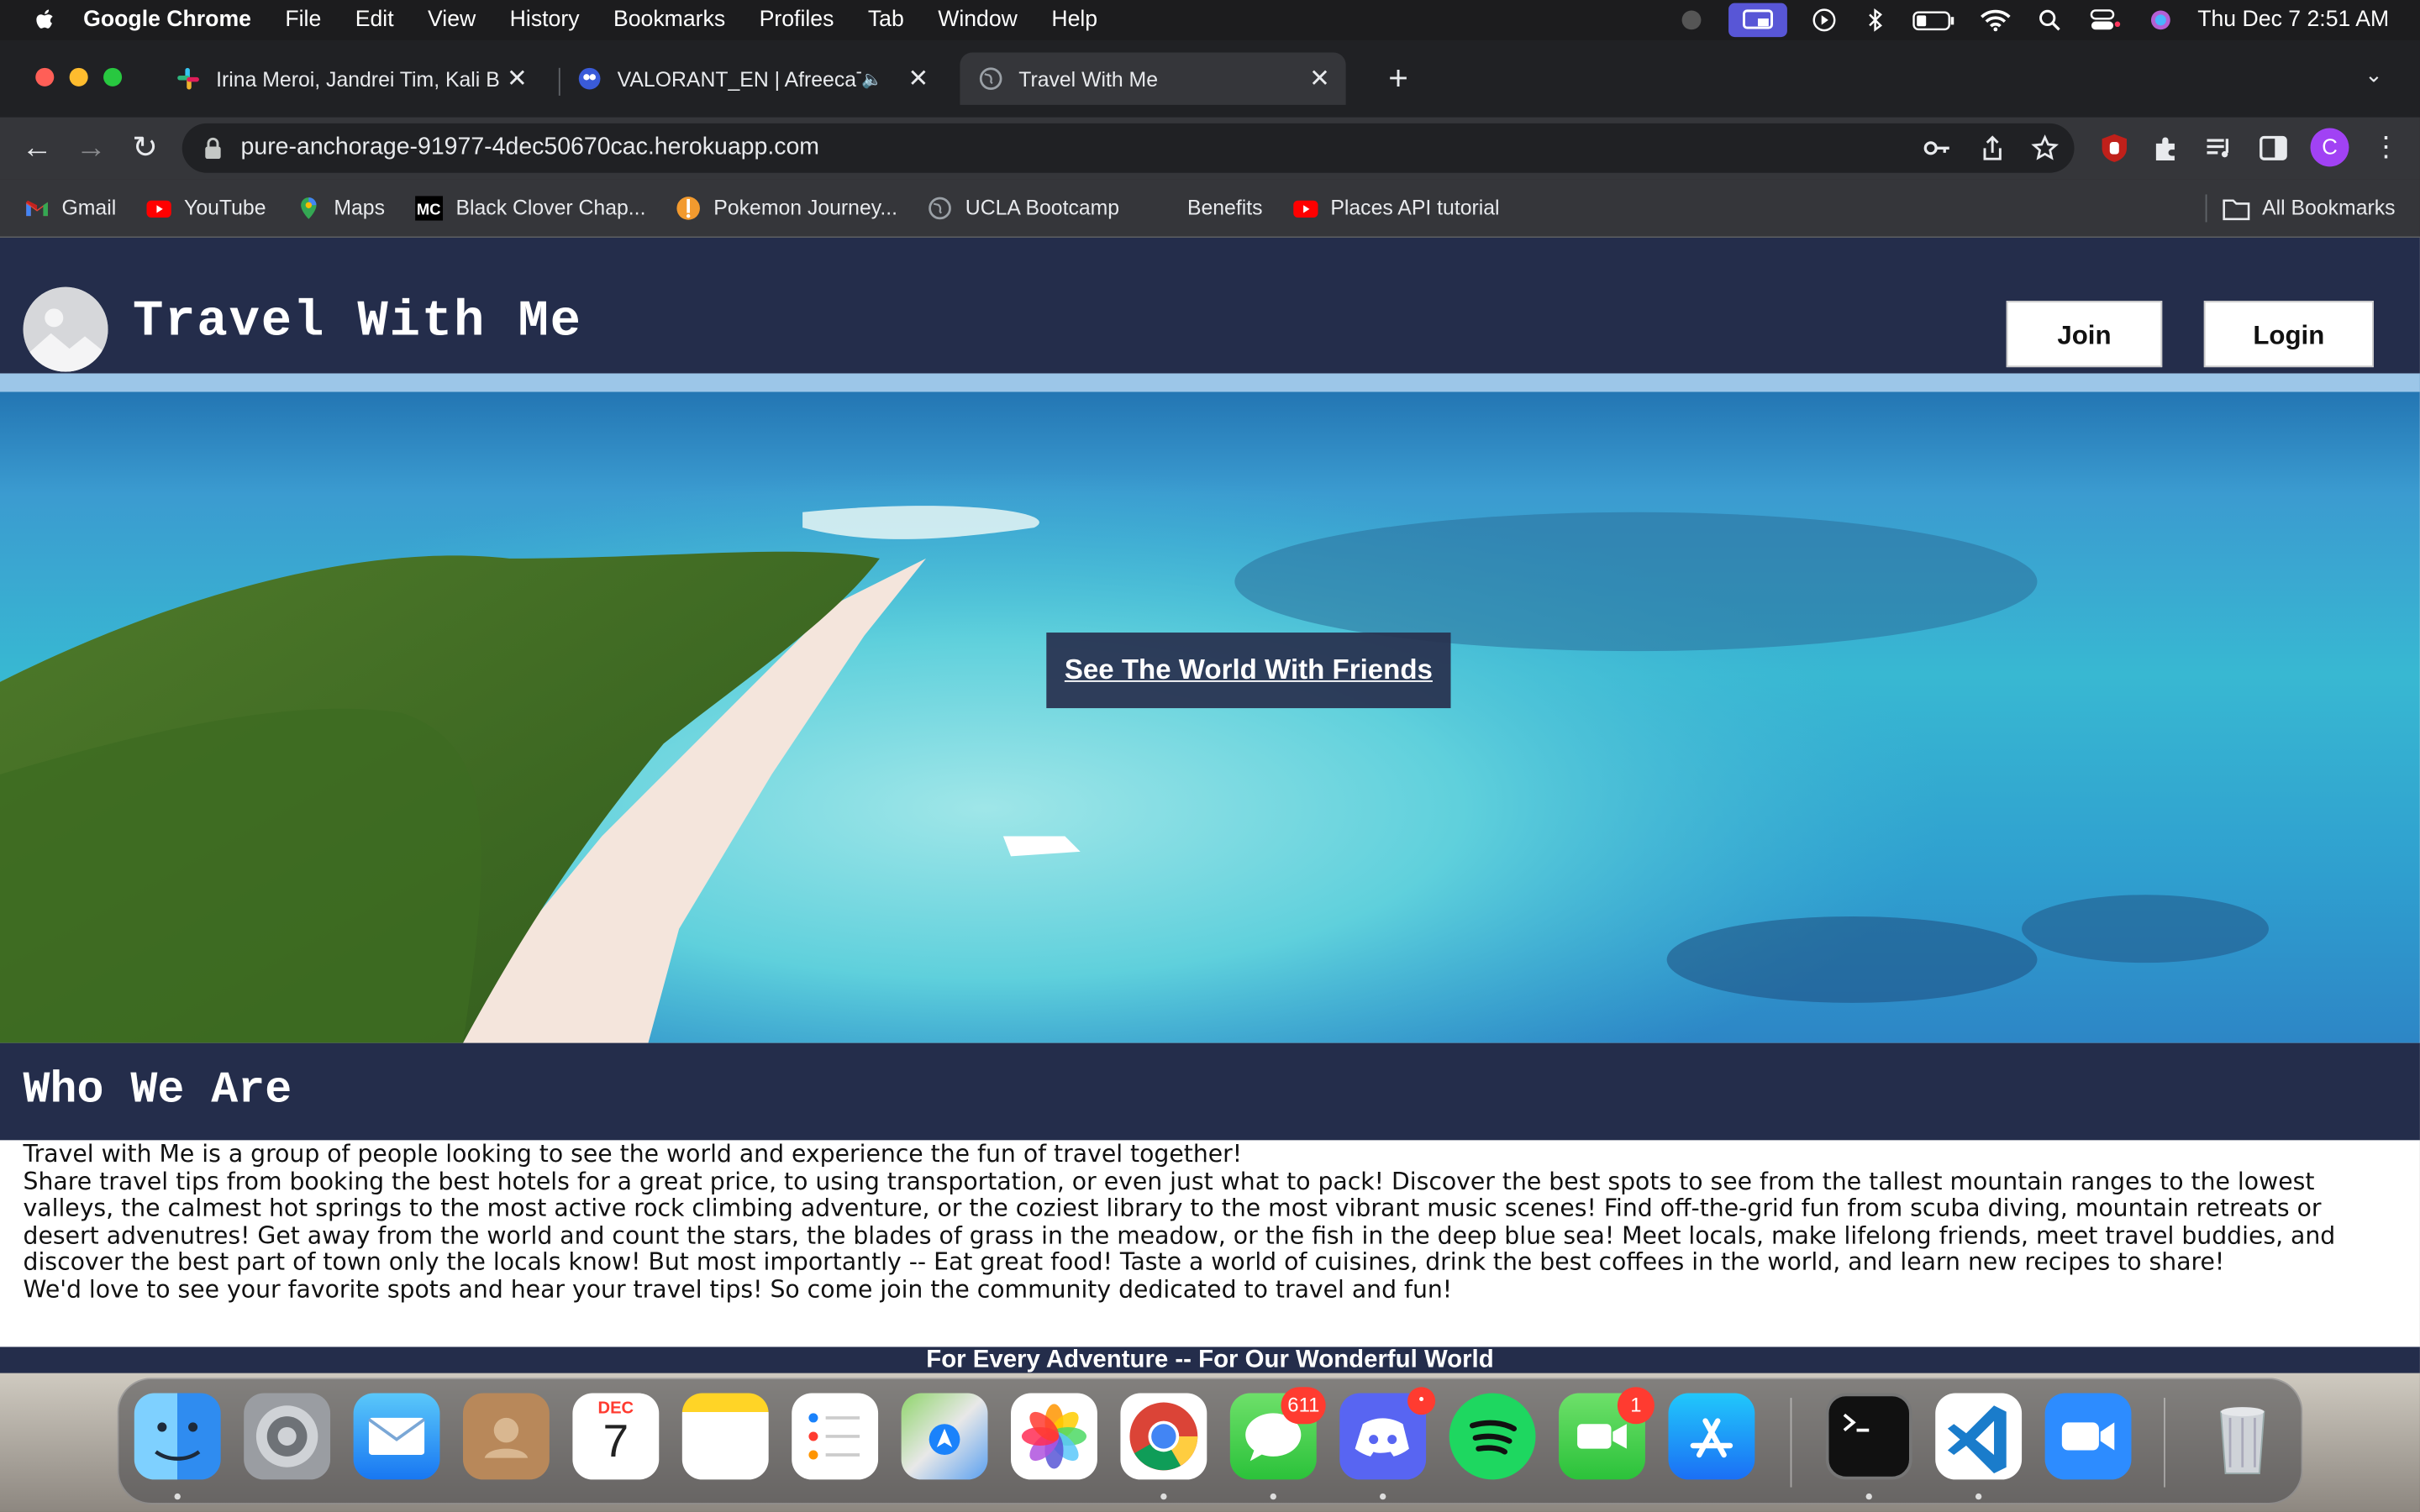  Describe the element at coordinates (2161, 20) in the screenshot. I see `siri-icon` at that location.